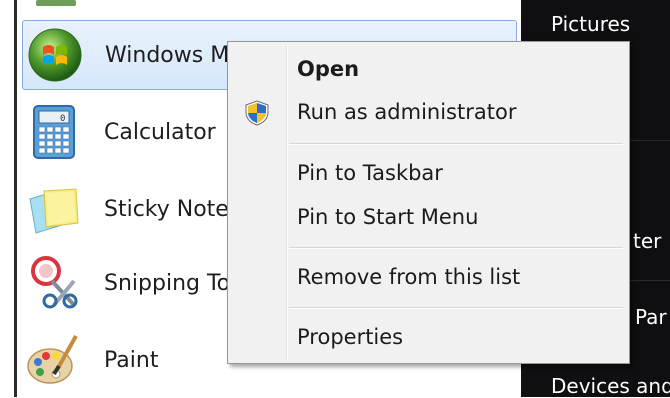  What do you see at coordinates (54, 360) in the screenshot?
I see `paint-icon` at bounding box center [54, 360].